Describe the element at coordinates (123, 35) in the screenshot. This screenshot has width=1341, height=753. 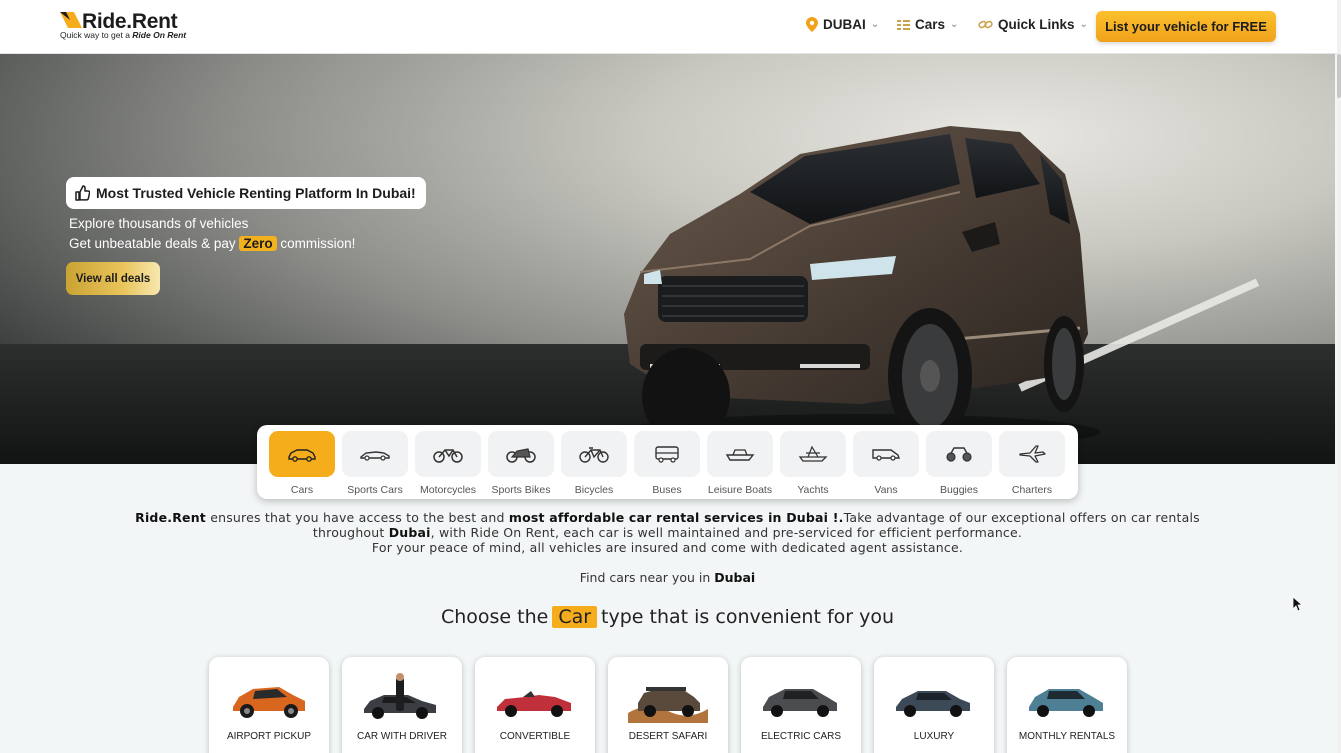
I see `logo-tagline: Quick way to get a Ride On Rent` at that location.